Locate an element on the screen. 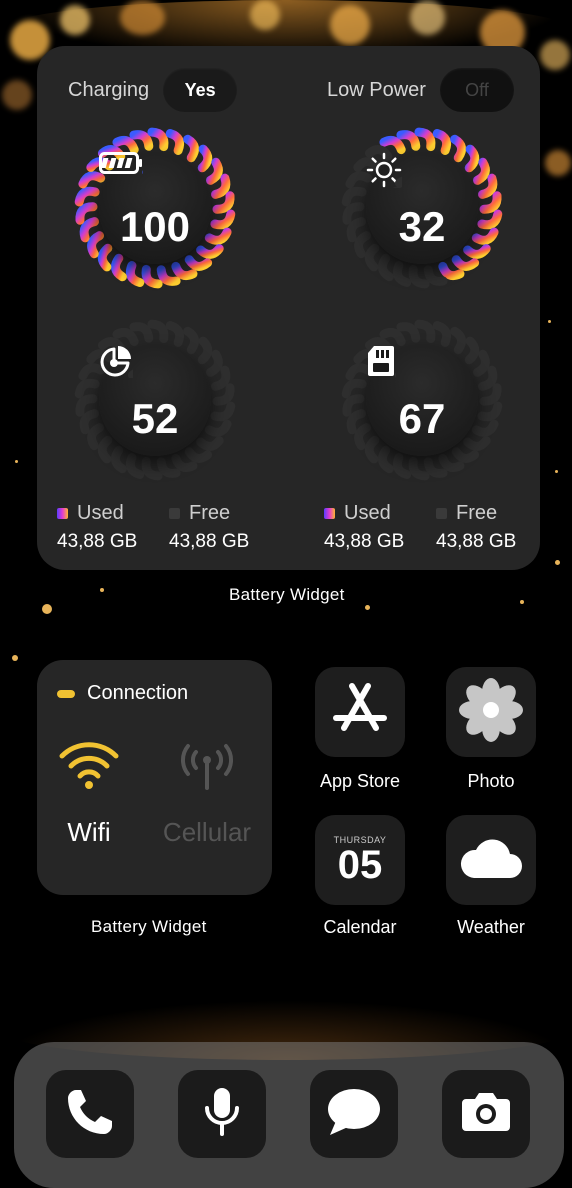  sd-card-icon is located at coordinates (405, 370).